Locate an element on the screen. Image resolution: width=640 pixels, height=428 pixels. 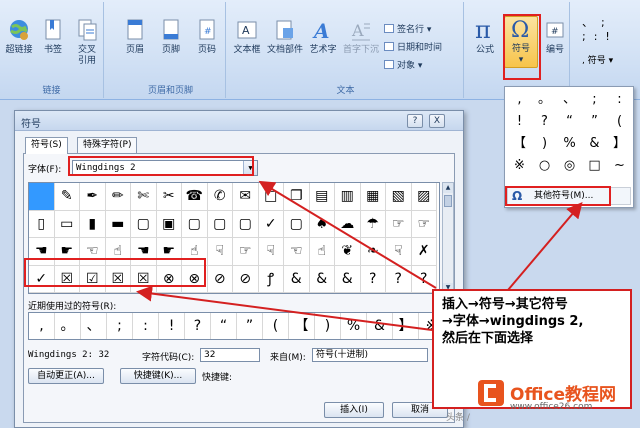
symbol-cell: ▥ is located at coordinates (348, 197).